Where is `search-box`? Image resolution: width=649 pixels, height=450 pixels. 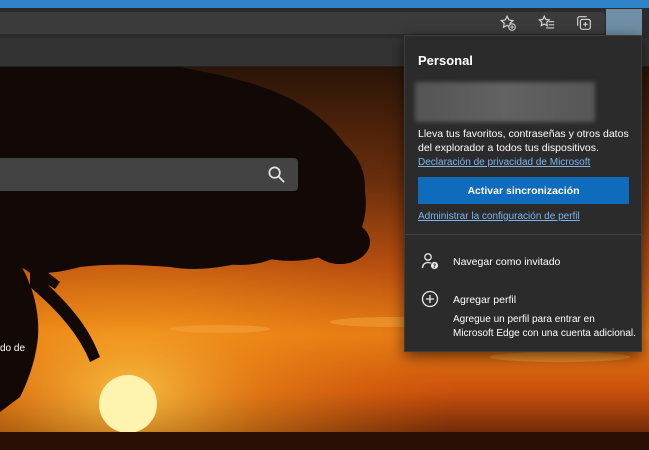 search-box is located at coordinates (149, 174).